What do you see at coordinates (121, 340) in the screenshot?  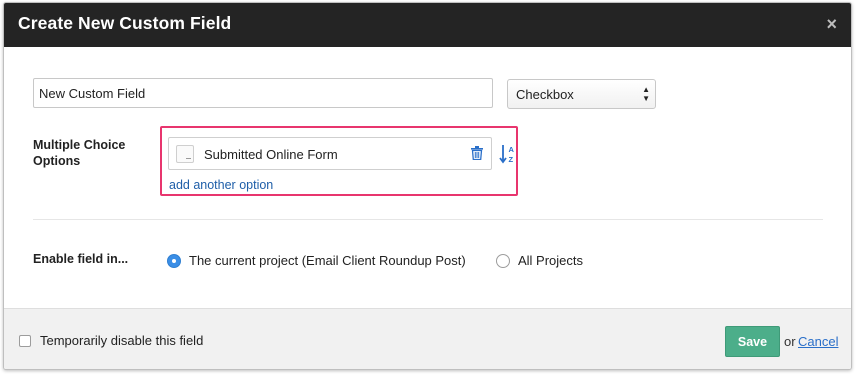 I see `disable-field-label: Temporarily disable this field` at bounding box center [121, 340].